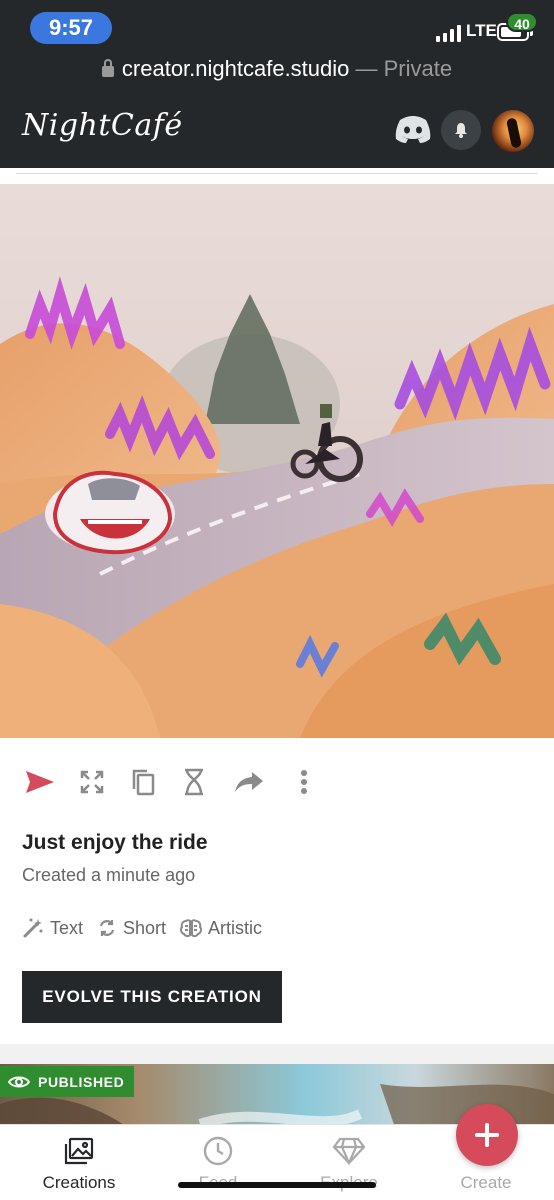 This screenshot has width=554, height=1200. Describe the element at coordinates (349, 1151) in the screenshot. I see `diamond-icon` at that location.